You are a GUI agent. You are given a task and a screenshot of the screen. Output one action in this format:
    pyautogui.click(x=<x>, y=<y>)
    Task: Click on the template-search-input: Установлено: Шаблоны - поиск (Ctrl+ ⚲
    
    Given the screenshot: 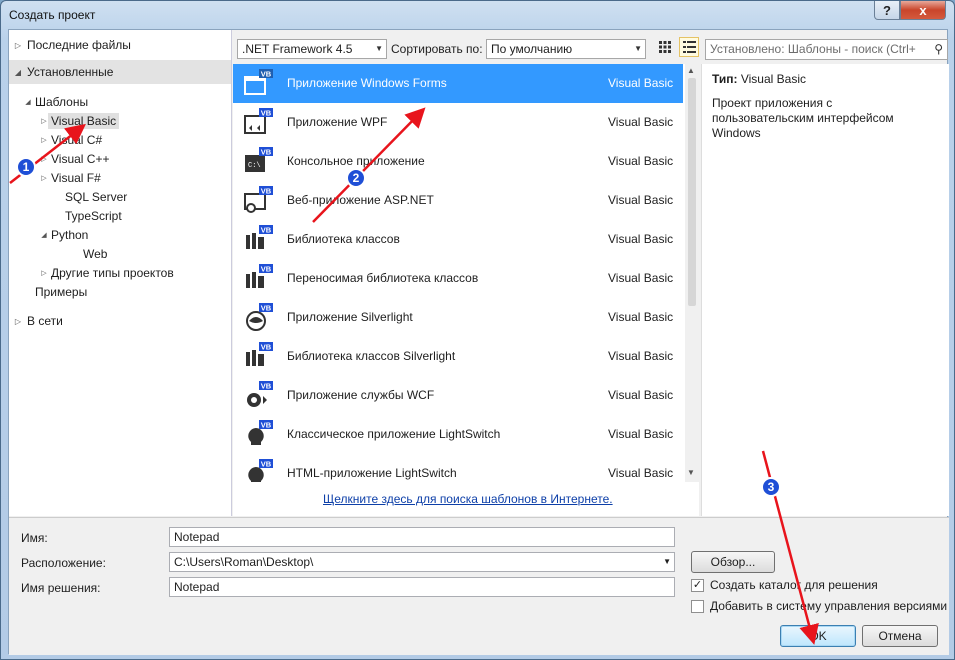 What is the action you would take?
    pyautogui.click(x=826, y=49)
    